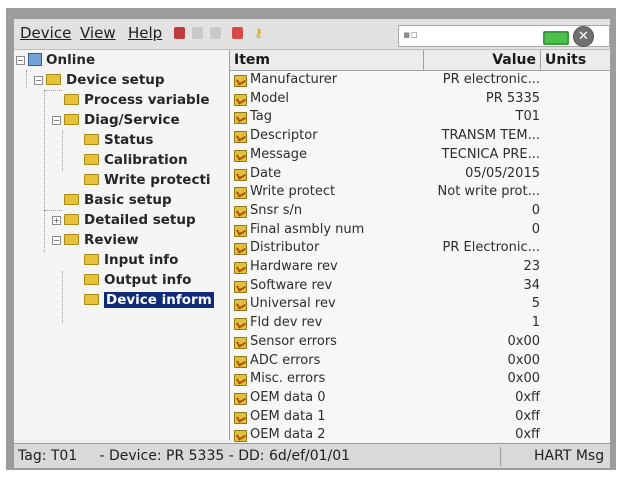 Image resolution: width=624 pixels, height=477 pixels. What do you see at coordinates (147, 180) in the screenshot?
I see `tree-item-write-protection: Write protecti` at bounding box center [147, 180].